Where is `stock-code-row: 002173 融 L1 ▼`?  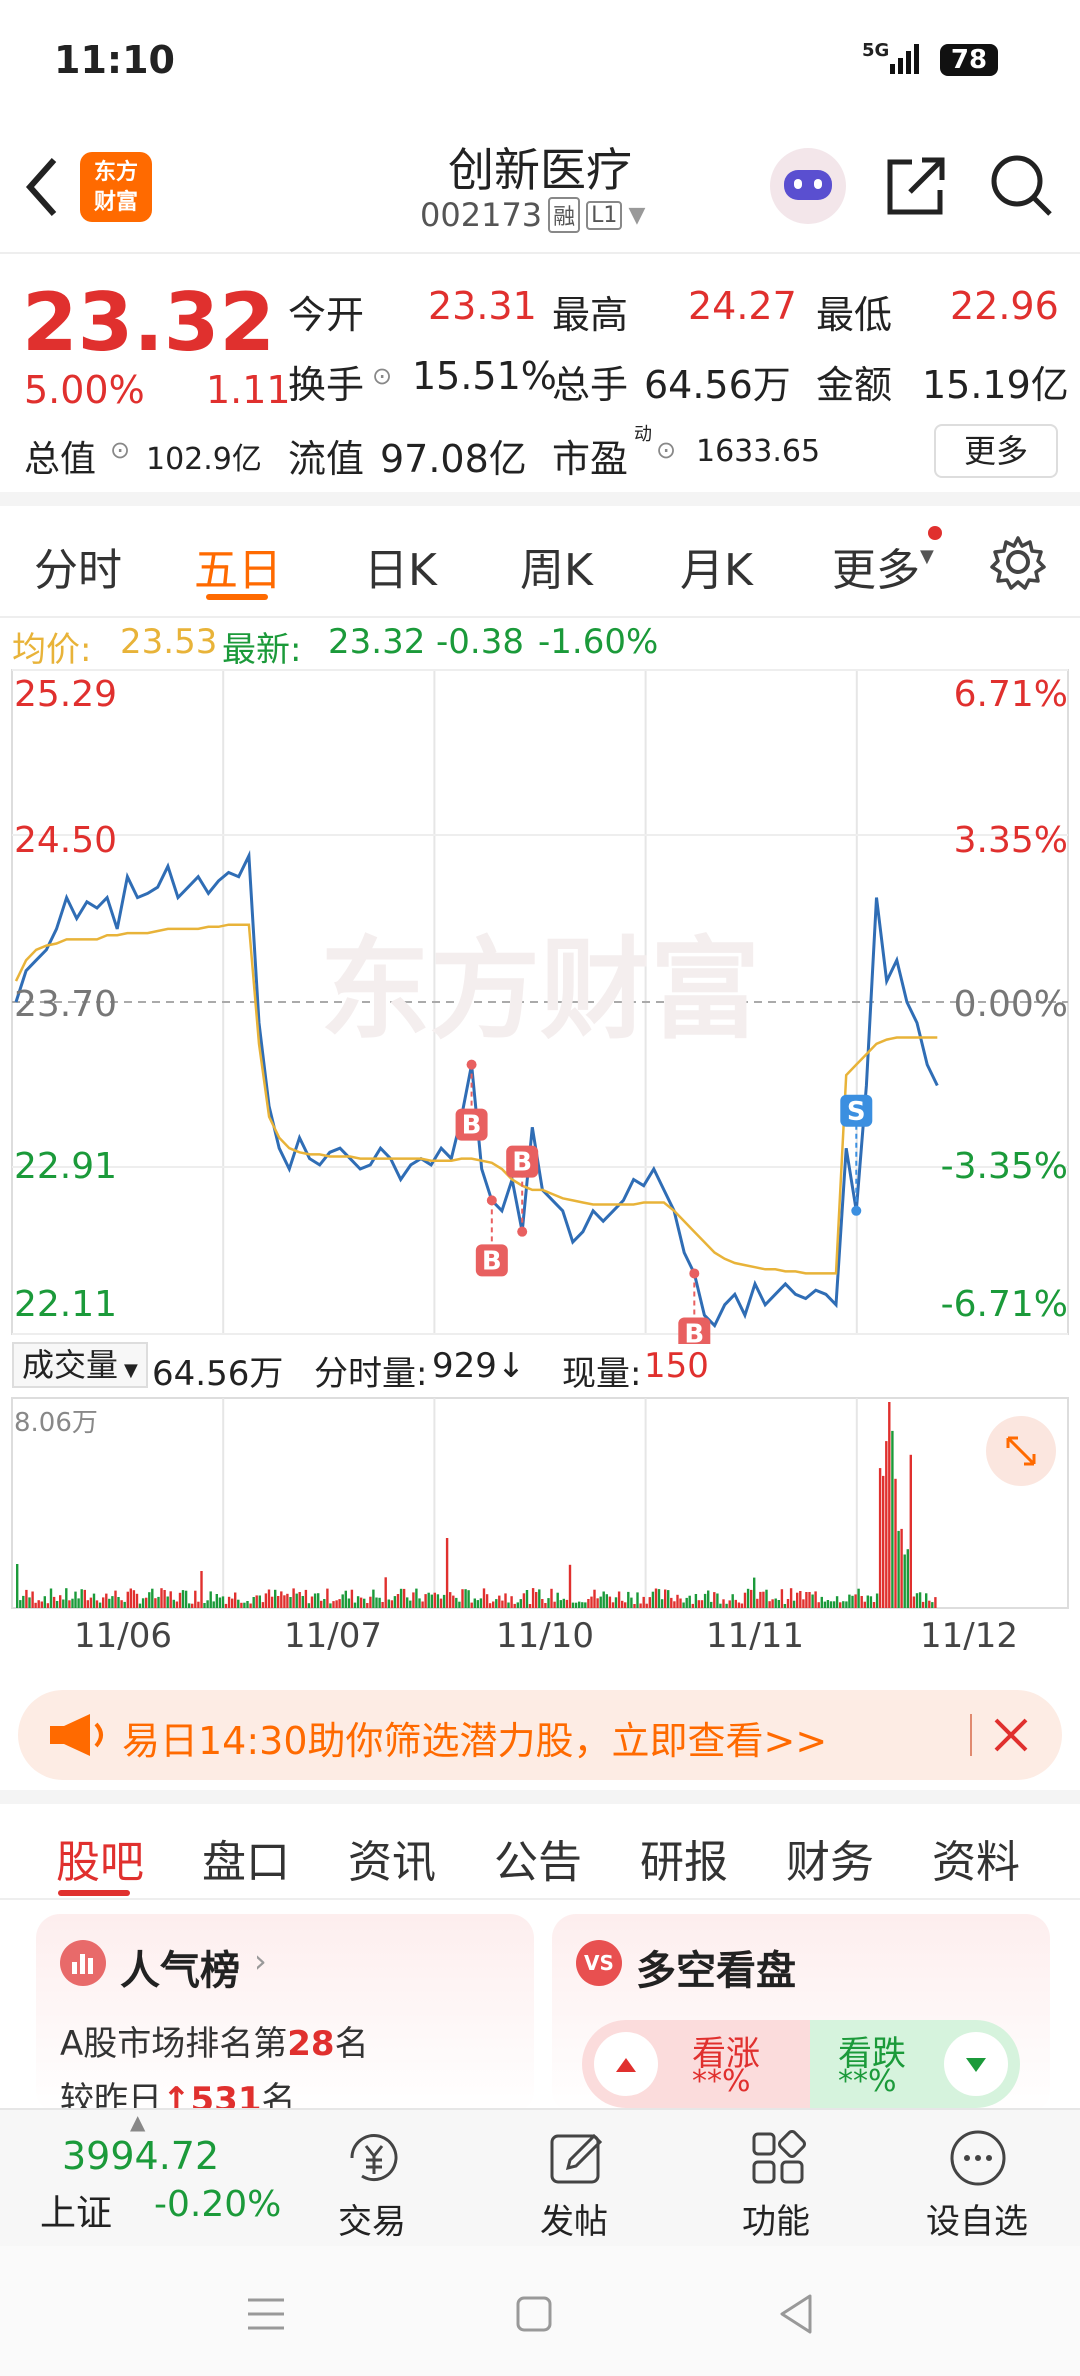
stock-code-row: 002173 融 L1 ▼ is located at coordinates (532, 215).